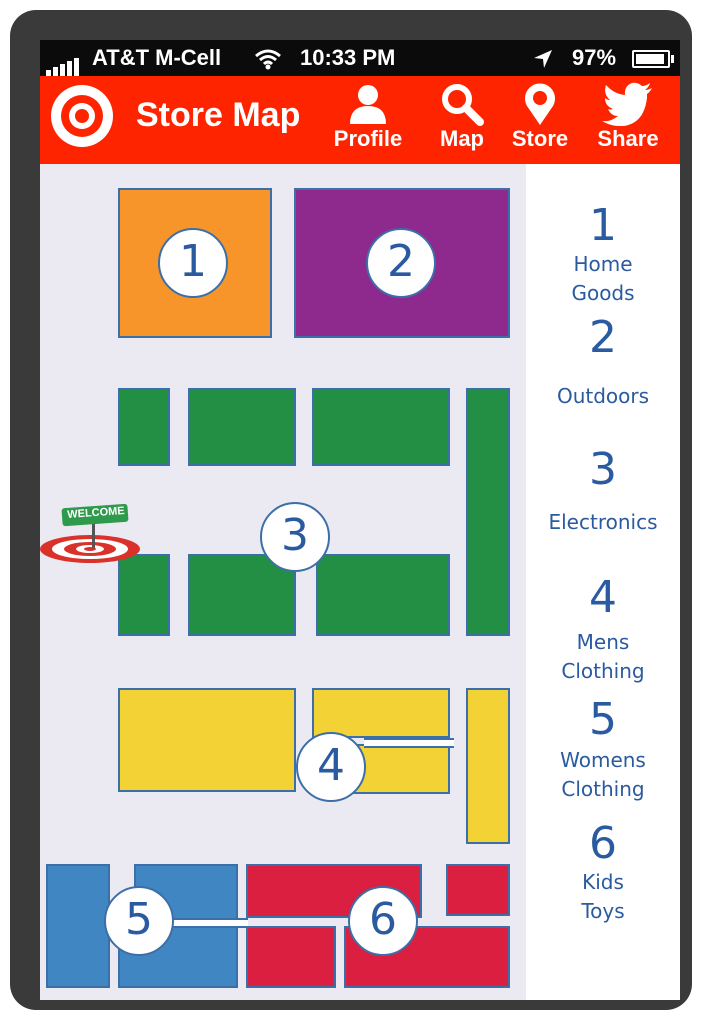 The height and width of the screenshot is (1020, 702). What do you see at coordinates (463, 105) in the screenshot?
I see `magnifier-icon` at bounding box center [463, 105].